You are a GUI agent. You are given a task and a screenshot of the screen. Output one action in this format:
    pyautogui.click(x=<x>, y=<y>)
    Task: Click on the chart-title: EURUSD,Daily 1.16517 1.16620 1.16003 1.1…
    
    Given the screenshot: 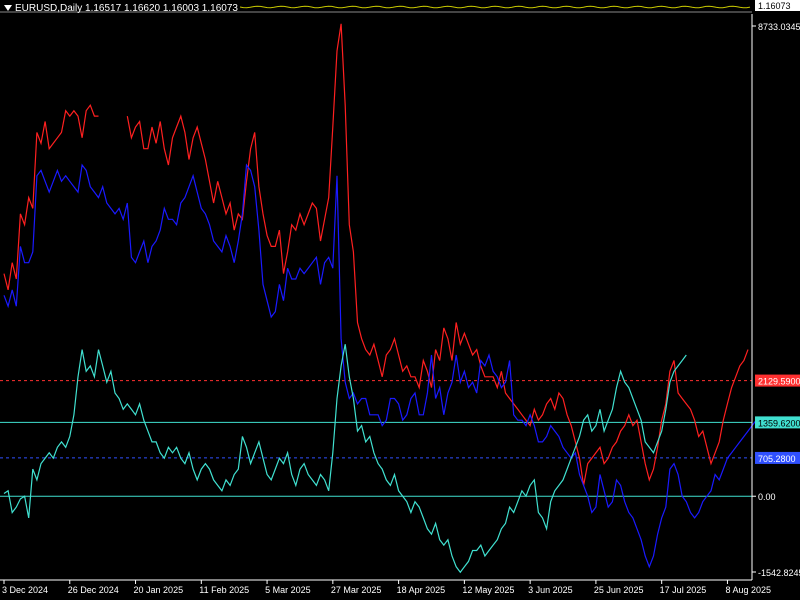 What is the action you would take?
    pyautogui.click(x=121, y=8)
    